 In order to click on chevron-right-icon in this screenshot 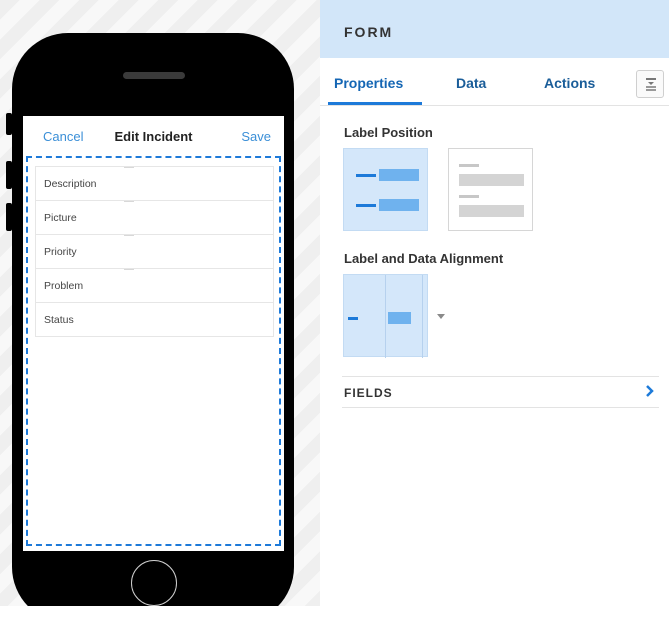, I will do `click(650, 391)`.